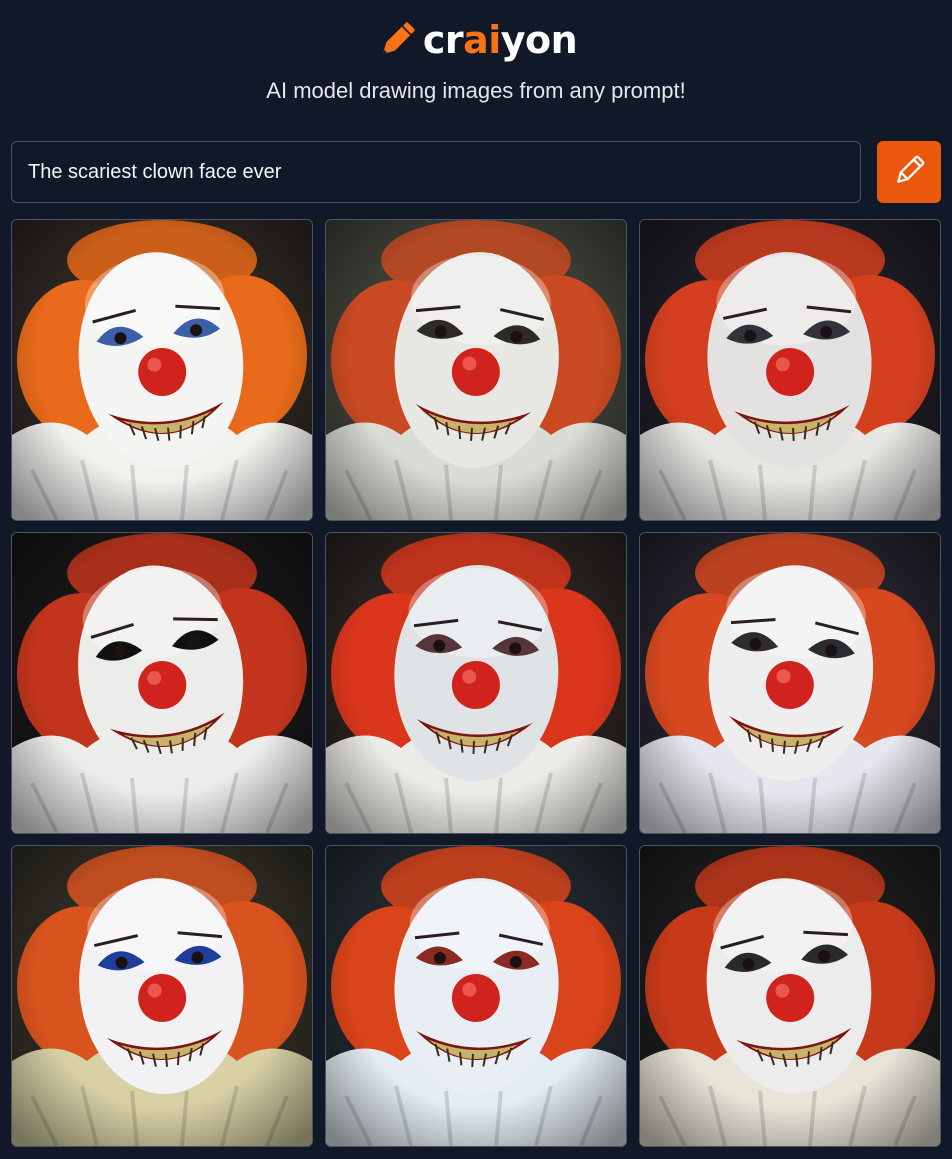  Describe the element at coordinates (539, 40) in the screenshot. I see `brand-name-suffix: yon` at that location.